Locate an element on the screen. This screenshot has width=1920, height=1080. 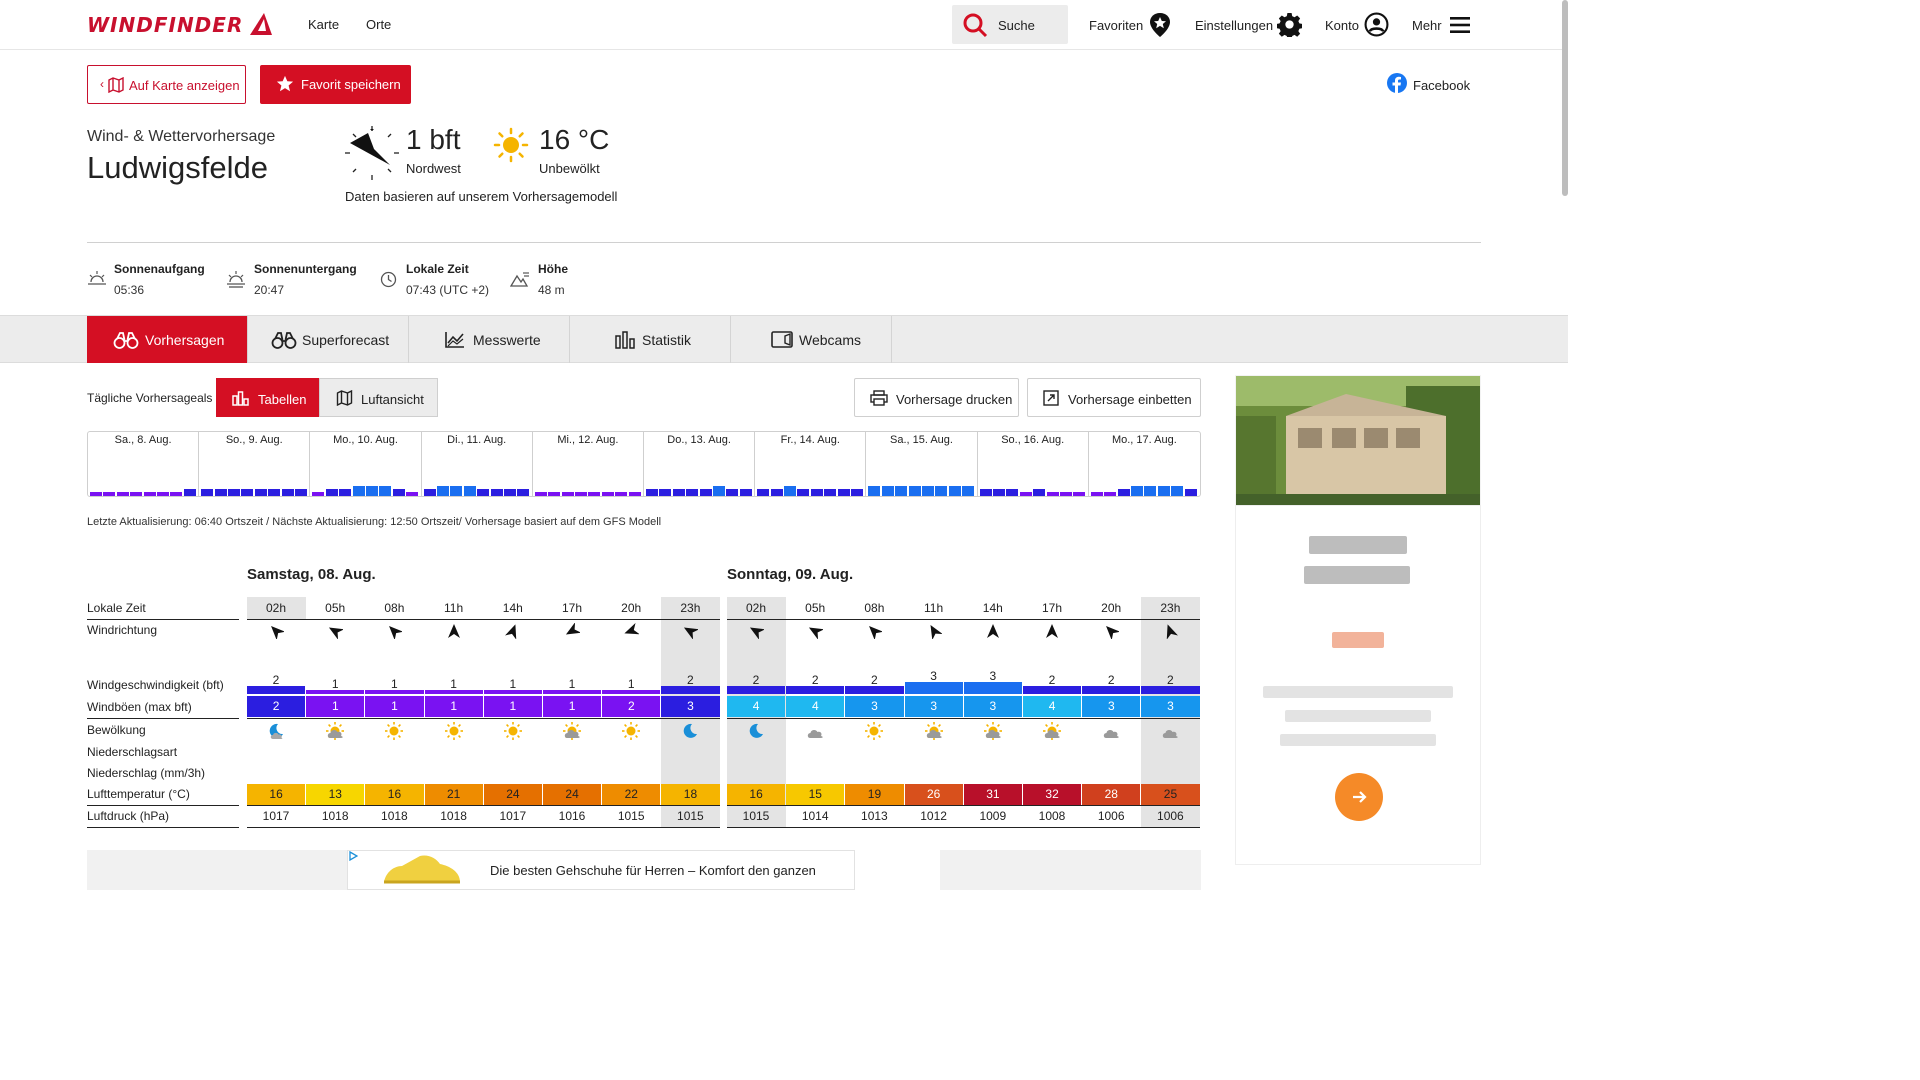
overview-day: Sa., 8. Aug. is located at coordinates (144, 464).